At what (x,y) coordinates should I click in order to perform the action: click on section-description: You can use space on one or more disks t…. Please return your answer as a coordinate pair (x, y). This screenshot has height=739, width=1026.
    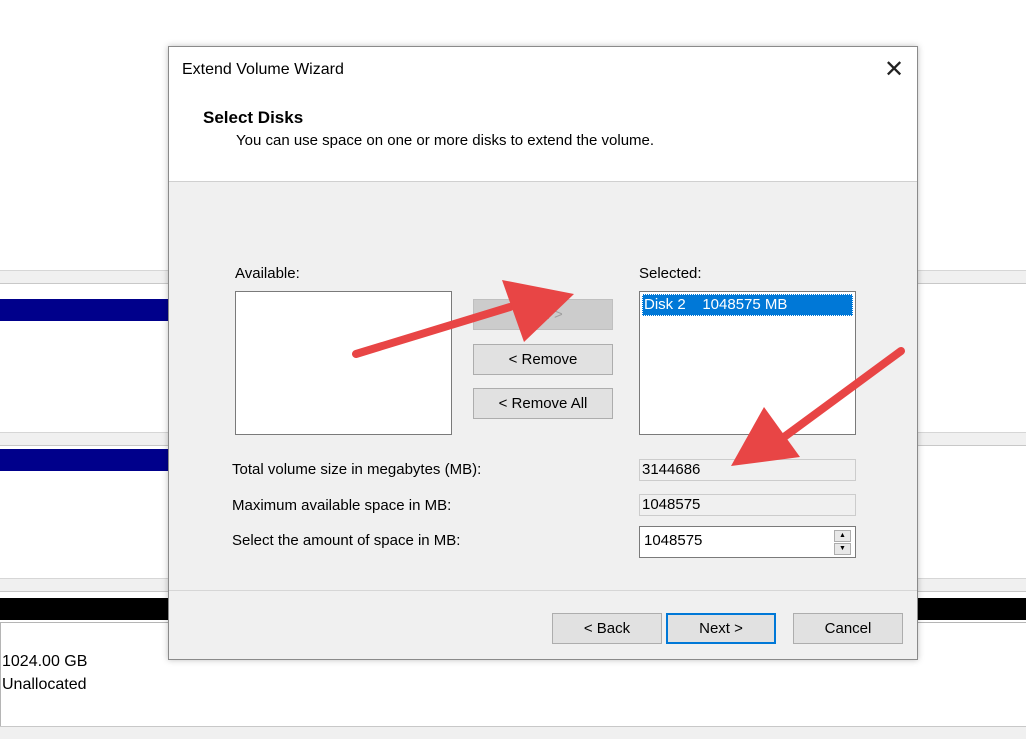
    Looking at the image, I should click on (445, 140).